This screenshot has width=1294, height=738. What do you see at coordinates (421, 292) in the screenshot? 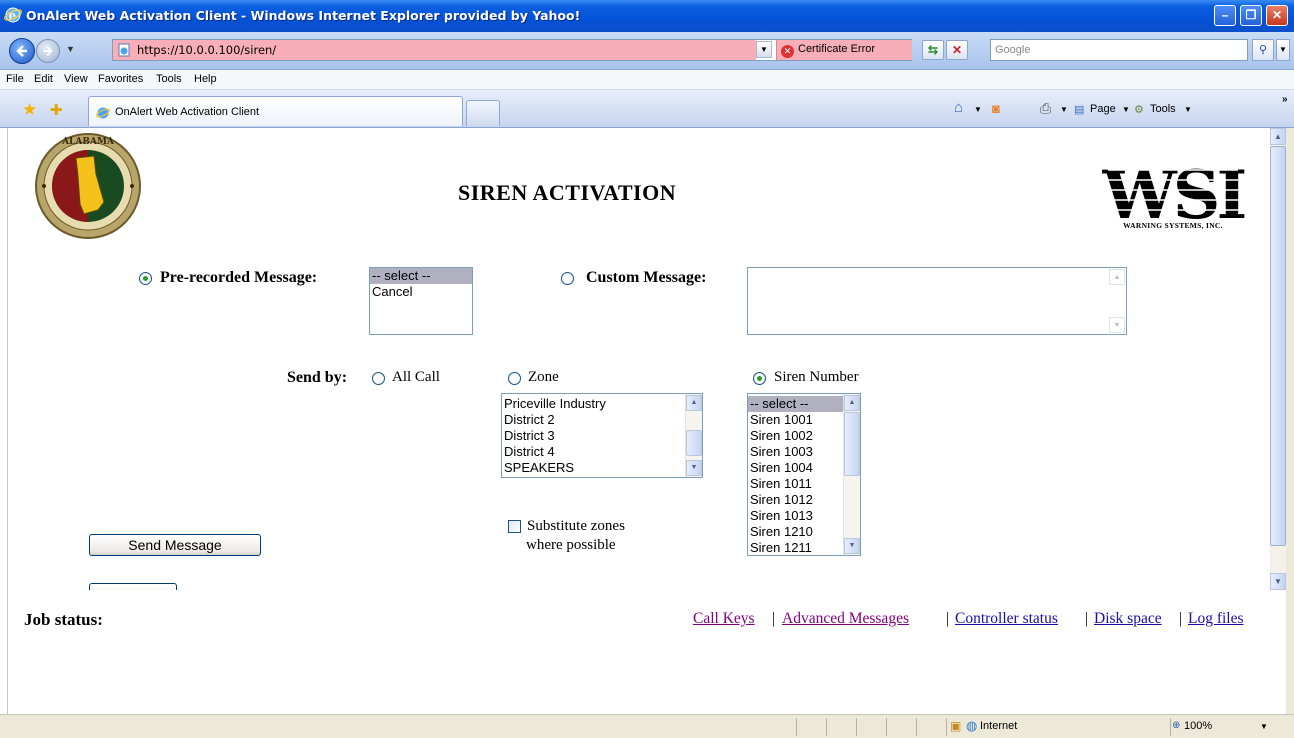
I see `list-item: Cancel` at bounding box center [421, 292].